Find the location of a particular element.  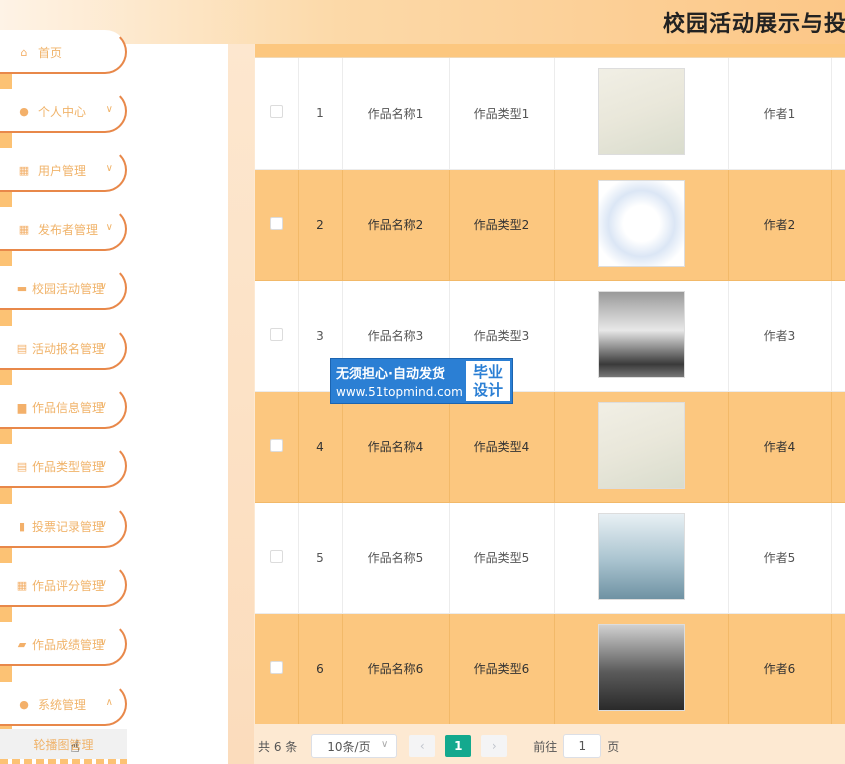

chevron-icon: ∧ is located at coordinates (109, 702).